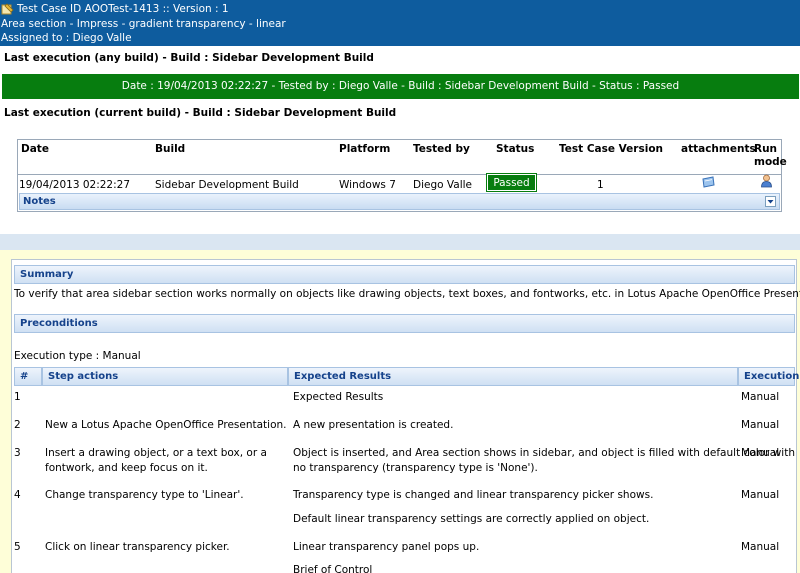  What do you see at coordinates (766, 182) in the screenshot?
I see `manual-run-icon` at bounding box center [766, 182].